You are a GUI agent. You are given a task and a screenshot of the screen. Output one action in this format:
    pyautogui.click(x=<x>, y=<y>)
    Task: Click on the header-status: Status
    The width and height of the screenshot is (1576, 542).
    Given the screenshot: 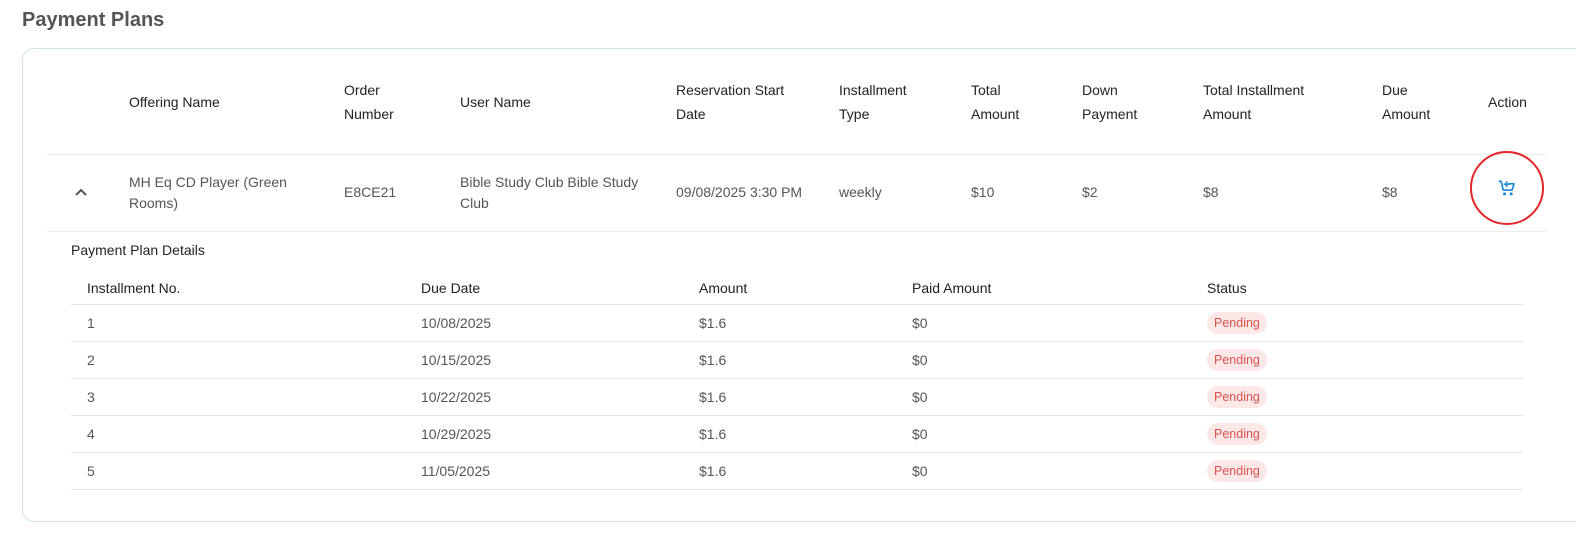 What is the action you would take?
    pyautogui.click(x=1227, y=287)
    